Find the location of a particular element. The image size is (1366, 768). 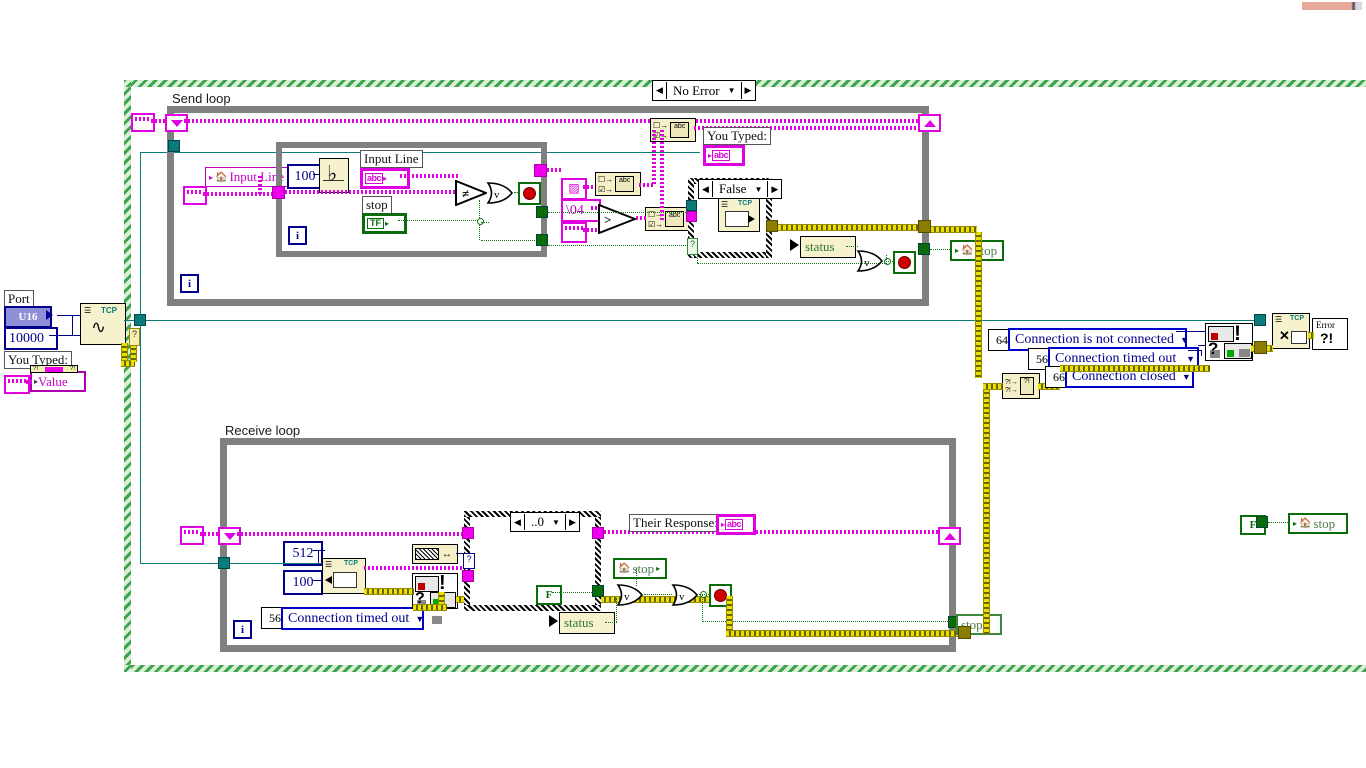

send-refnum-tunnel-in is located at coordinates (174, 146).